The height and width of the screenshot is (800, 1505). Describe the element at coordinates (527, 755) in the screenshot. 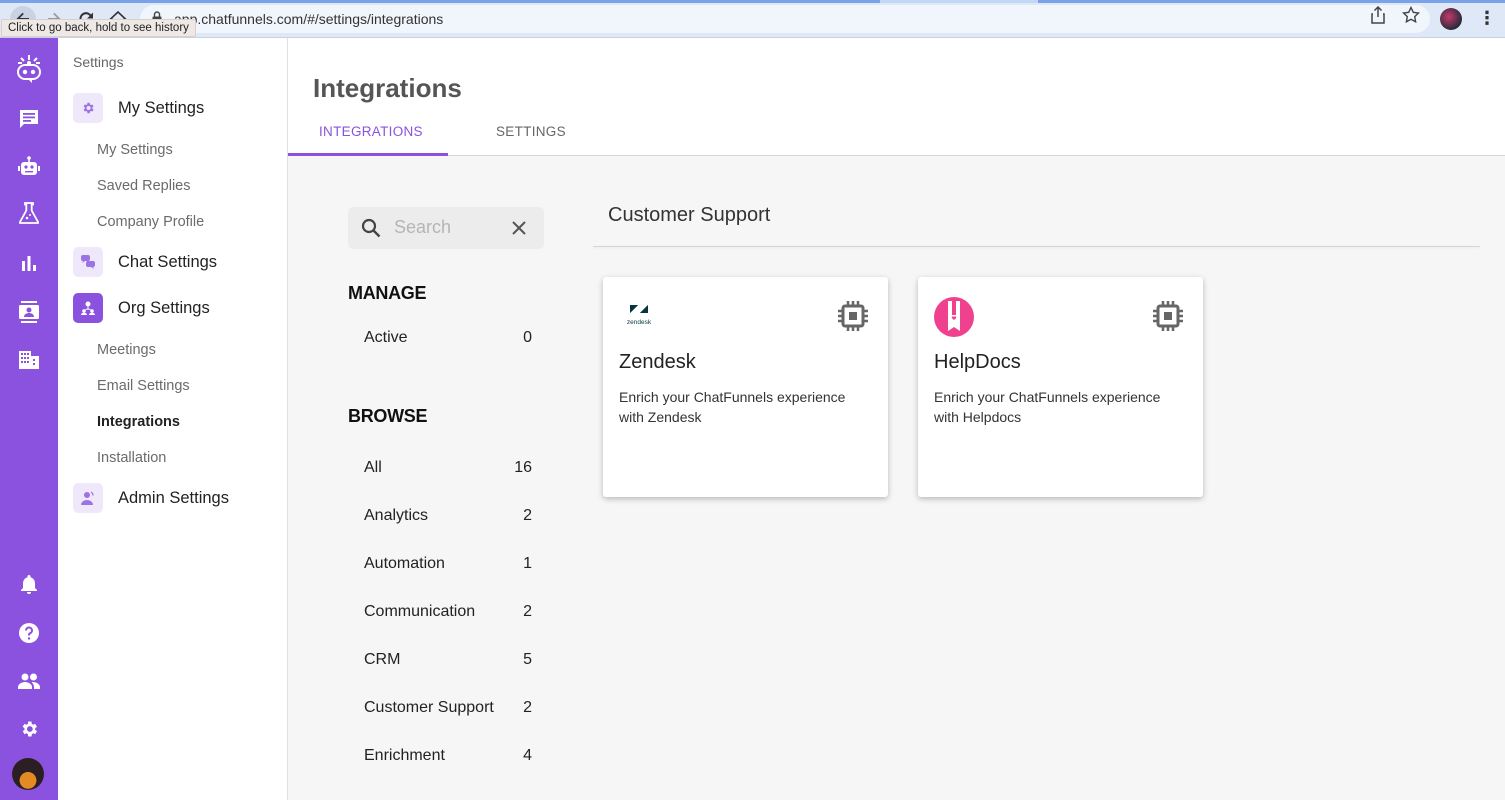

I see `filter-count: 4` at that location.